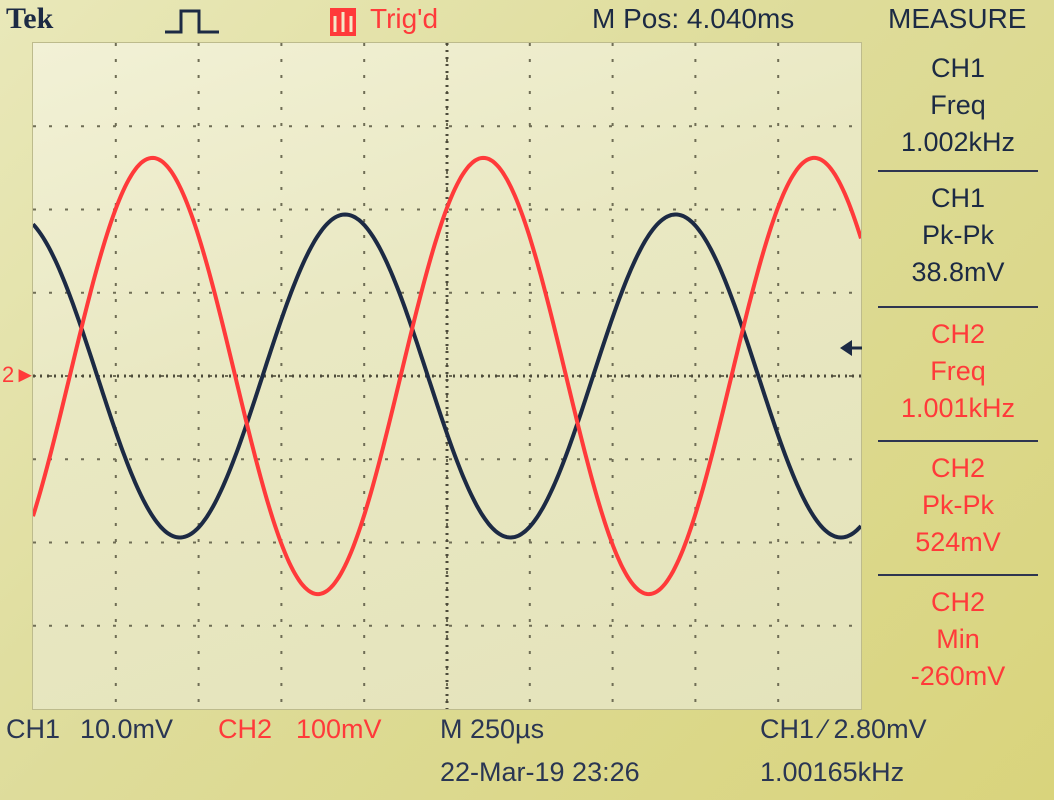 The image size is (1054, 800). I want to click on single-pulse-icon, so click(192, 21).